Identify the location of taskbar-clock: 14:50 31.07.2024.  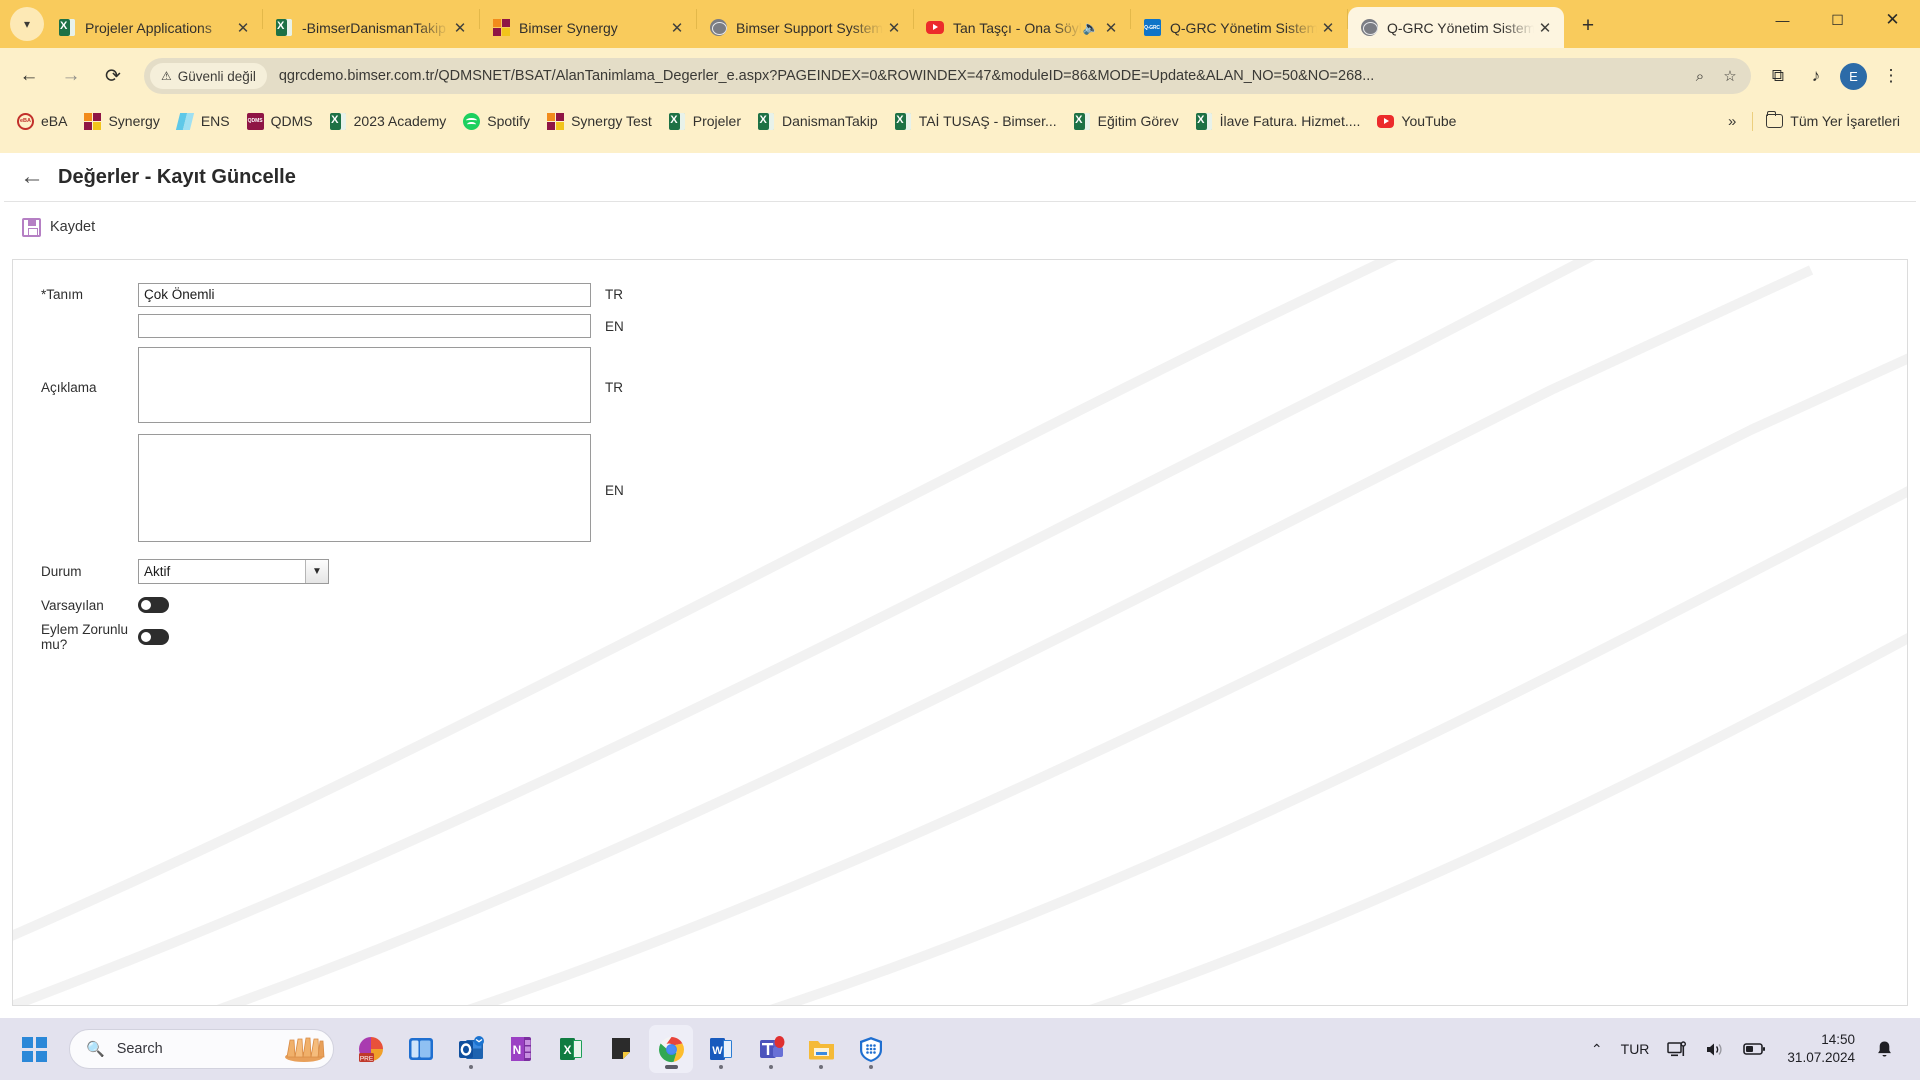
(1821, 1049).